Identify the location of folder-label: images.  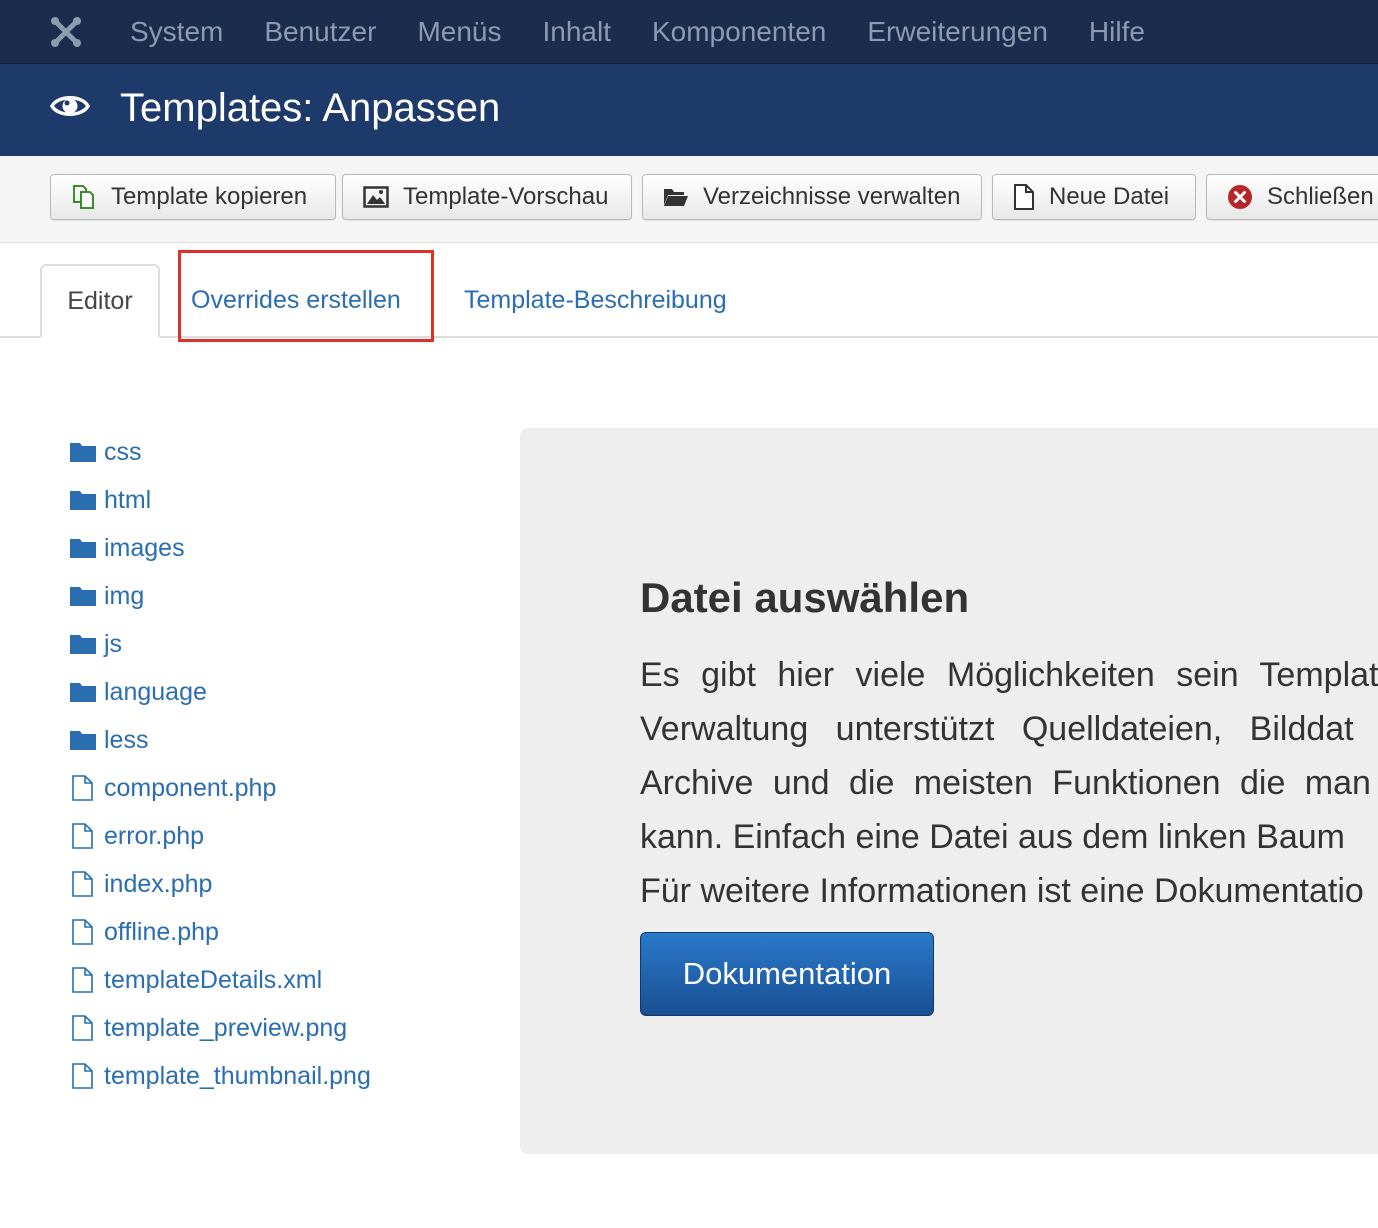
(144, 547).